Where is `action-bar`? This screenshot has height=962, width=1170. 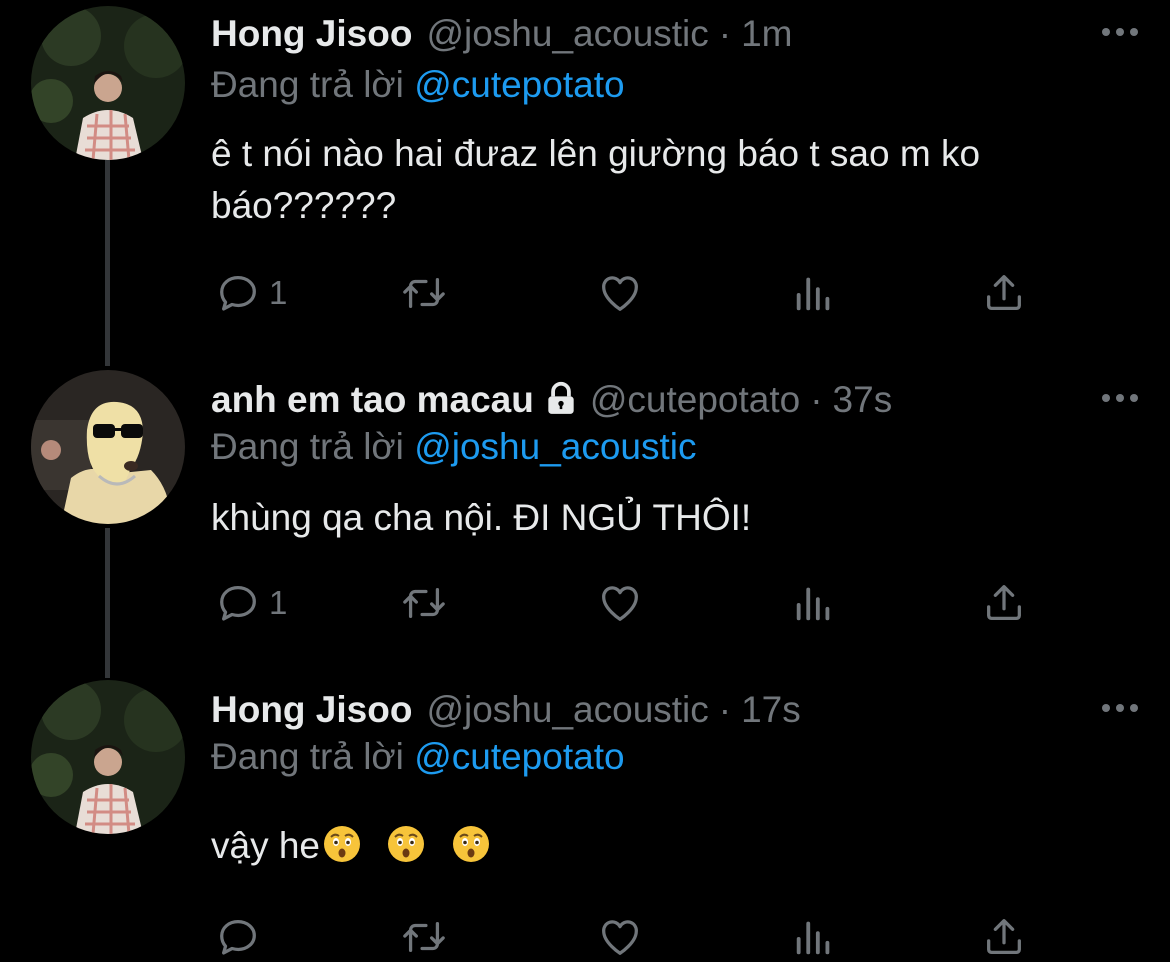 action-bar is located at coordinates (621, 937).